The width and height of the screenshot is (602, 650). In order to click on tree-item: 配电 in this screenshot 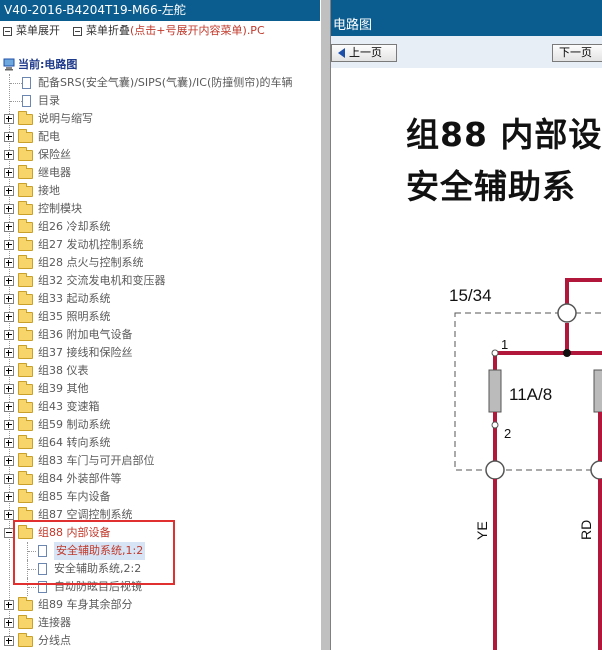, I will do `click(160, 137)`.